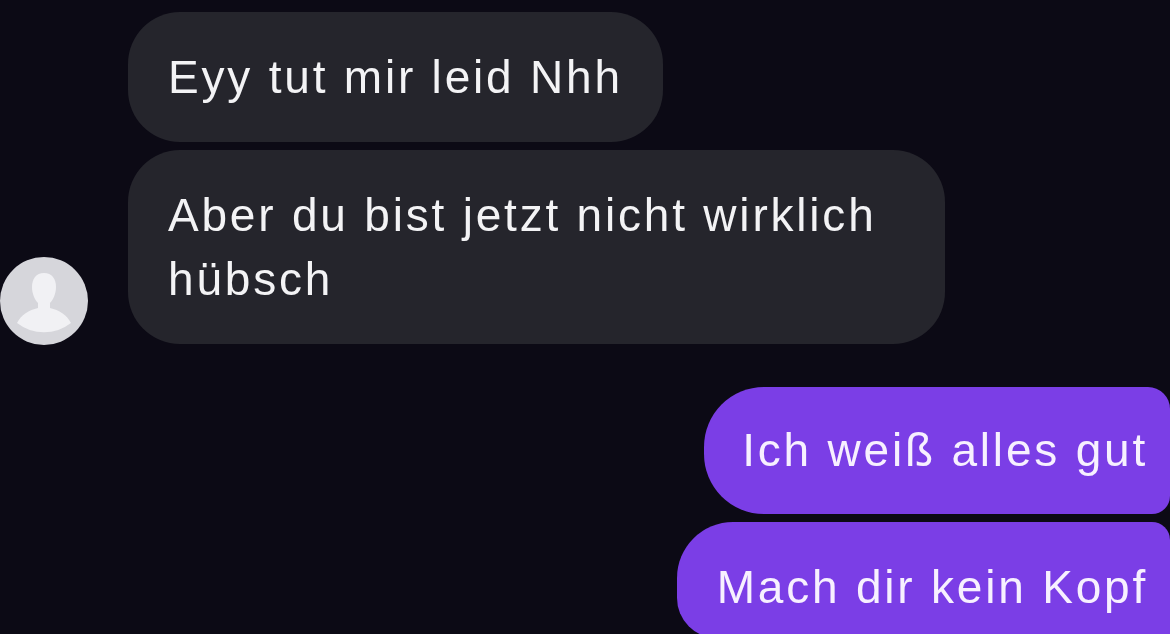 Image resolution: width=1170 pixels, height=634 pixels. Describe the element at coordinates (395, 77) in the screenshot. I see `received-message: Eyy tut mir leid Nhh` at that location.